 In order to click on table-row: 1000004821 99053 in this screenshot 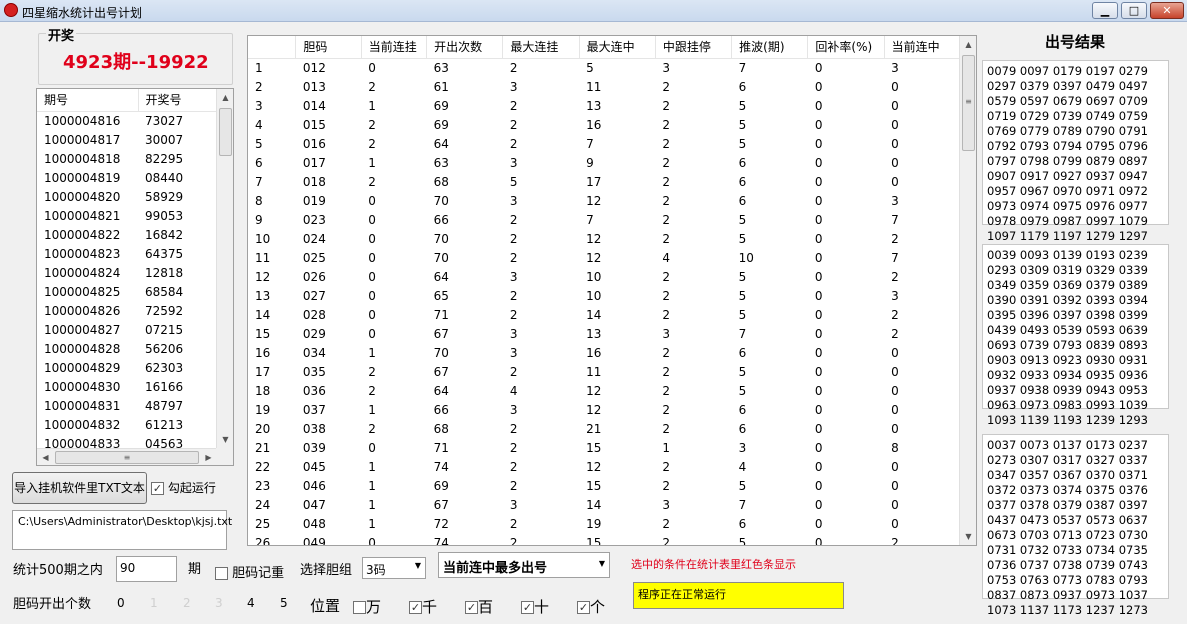, I will do `click(127, 215)`.